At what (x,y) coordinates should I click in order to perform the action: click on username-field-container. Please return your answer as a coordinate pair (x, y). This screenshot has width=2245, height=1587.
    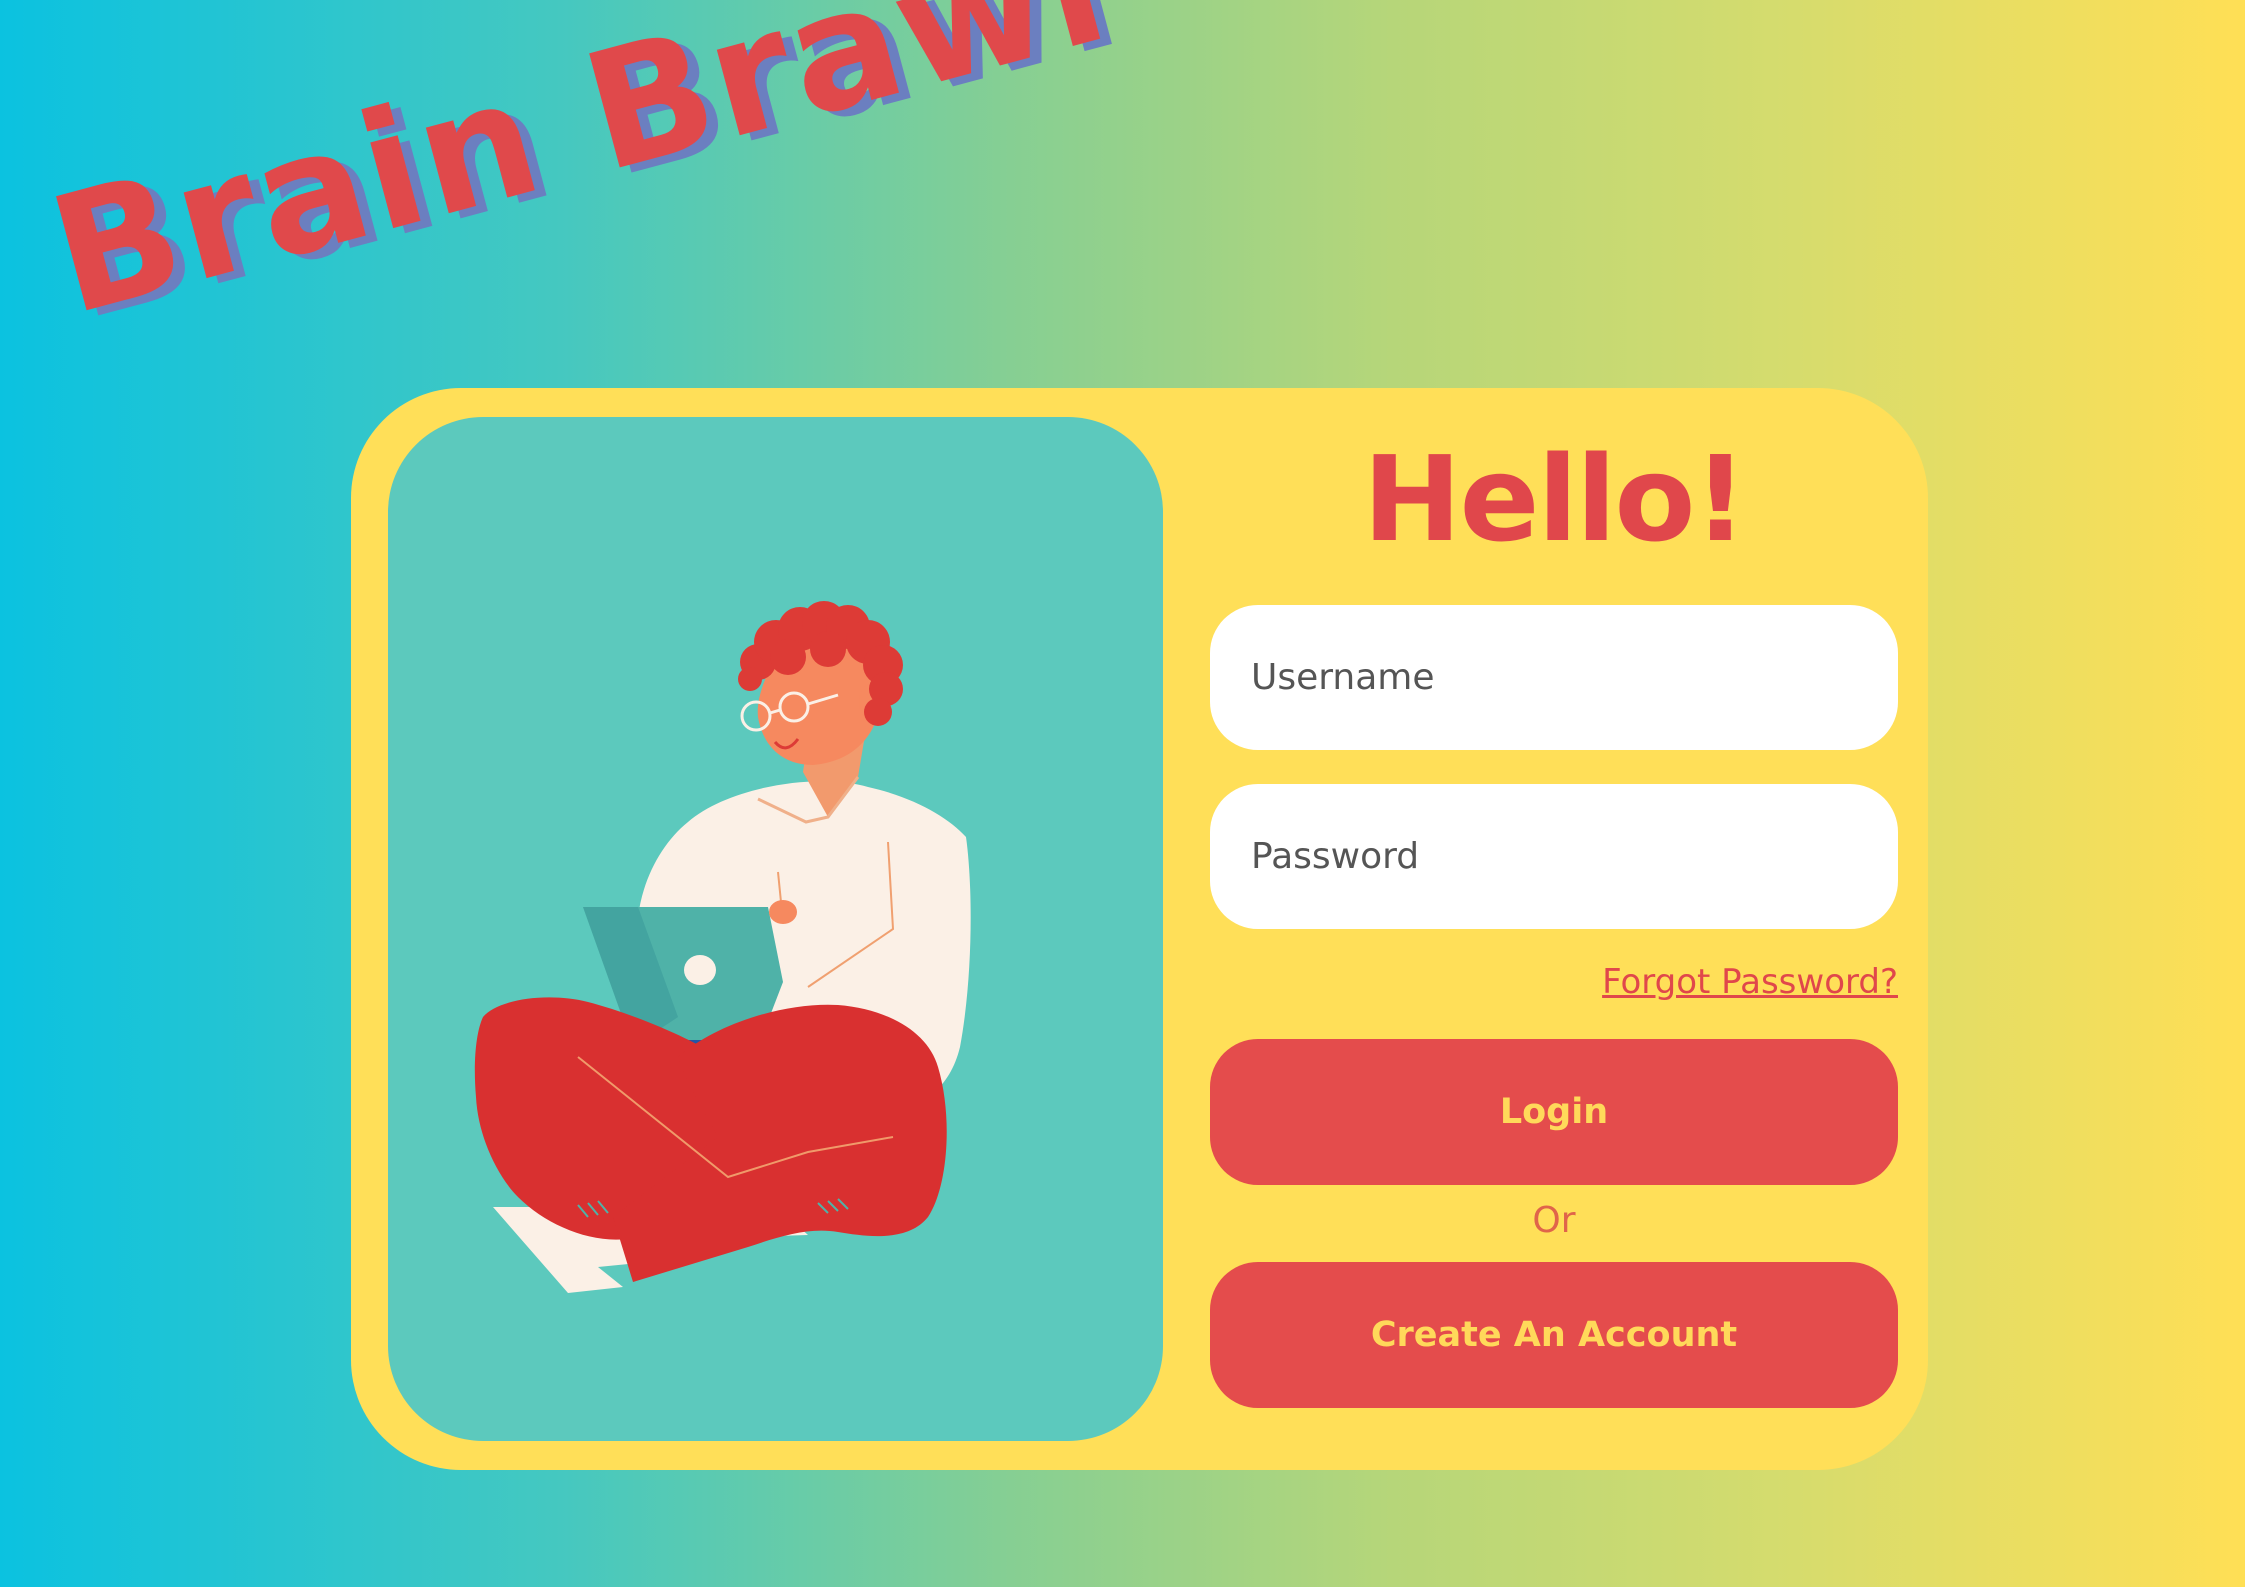
    Looking at the image, I should click on (1554, 677).